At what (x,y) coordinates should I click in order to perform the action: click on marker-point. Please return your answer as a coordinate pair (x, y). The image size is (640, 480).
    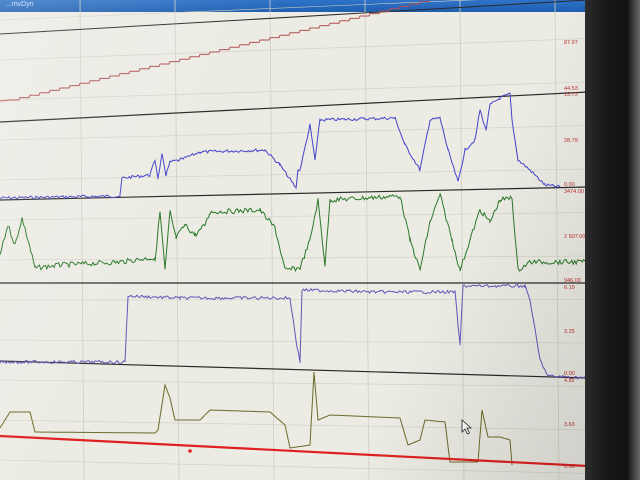
    Looking at the image, I should click on (190, 451).